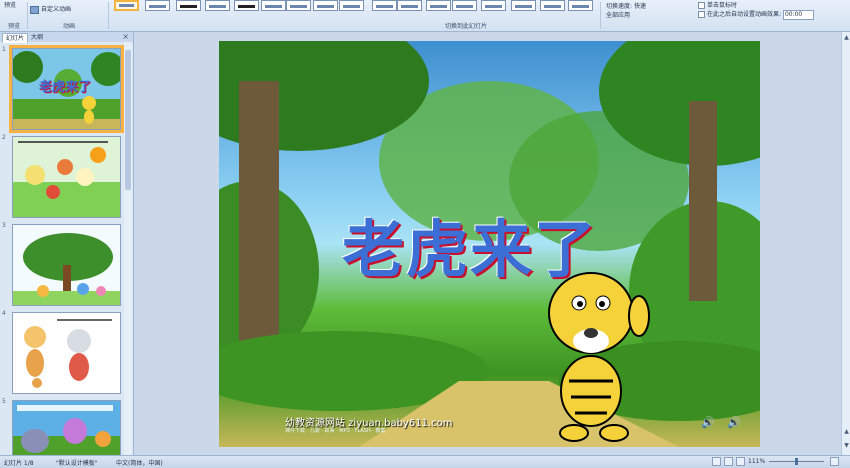 This screenshot has height=468, width=850. I want to click on slide-3-preview, so click(66, 265).